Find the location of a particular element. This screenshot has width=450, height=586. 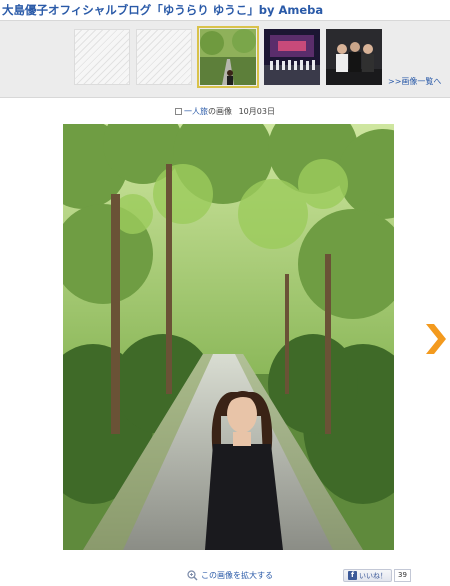

blog-title: 大島優子オフィシャルブログ「ゆうらり ゆうこ」by Ameba is located at coordinates (225, 10).